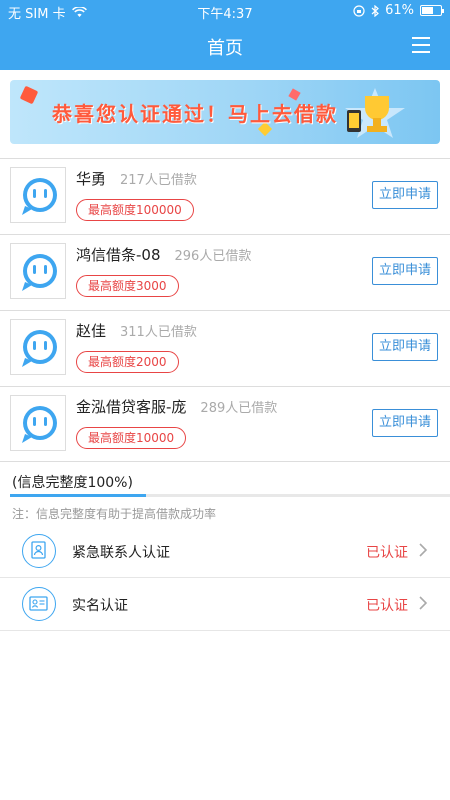  What do you see at coordinates (127, 286) in the screenshot?
I see `limit-badge: 最高额度3000` at bounding box center [127, 286].